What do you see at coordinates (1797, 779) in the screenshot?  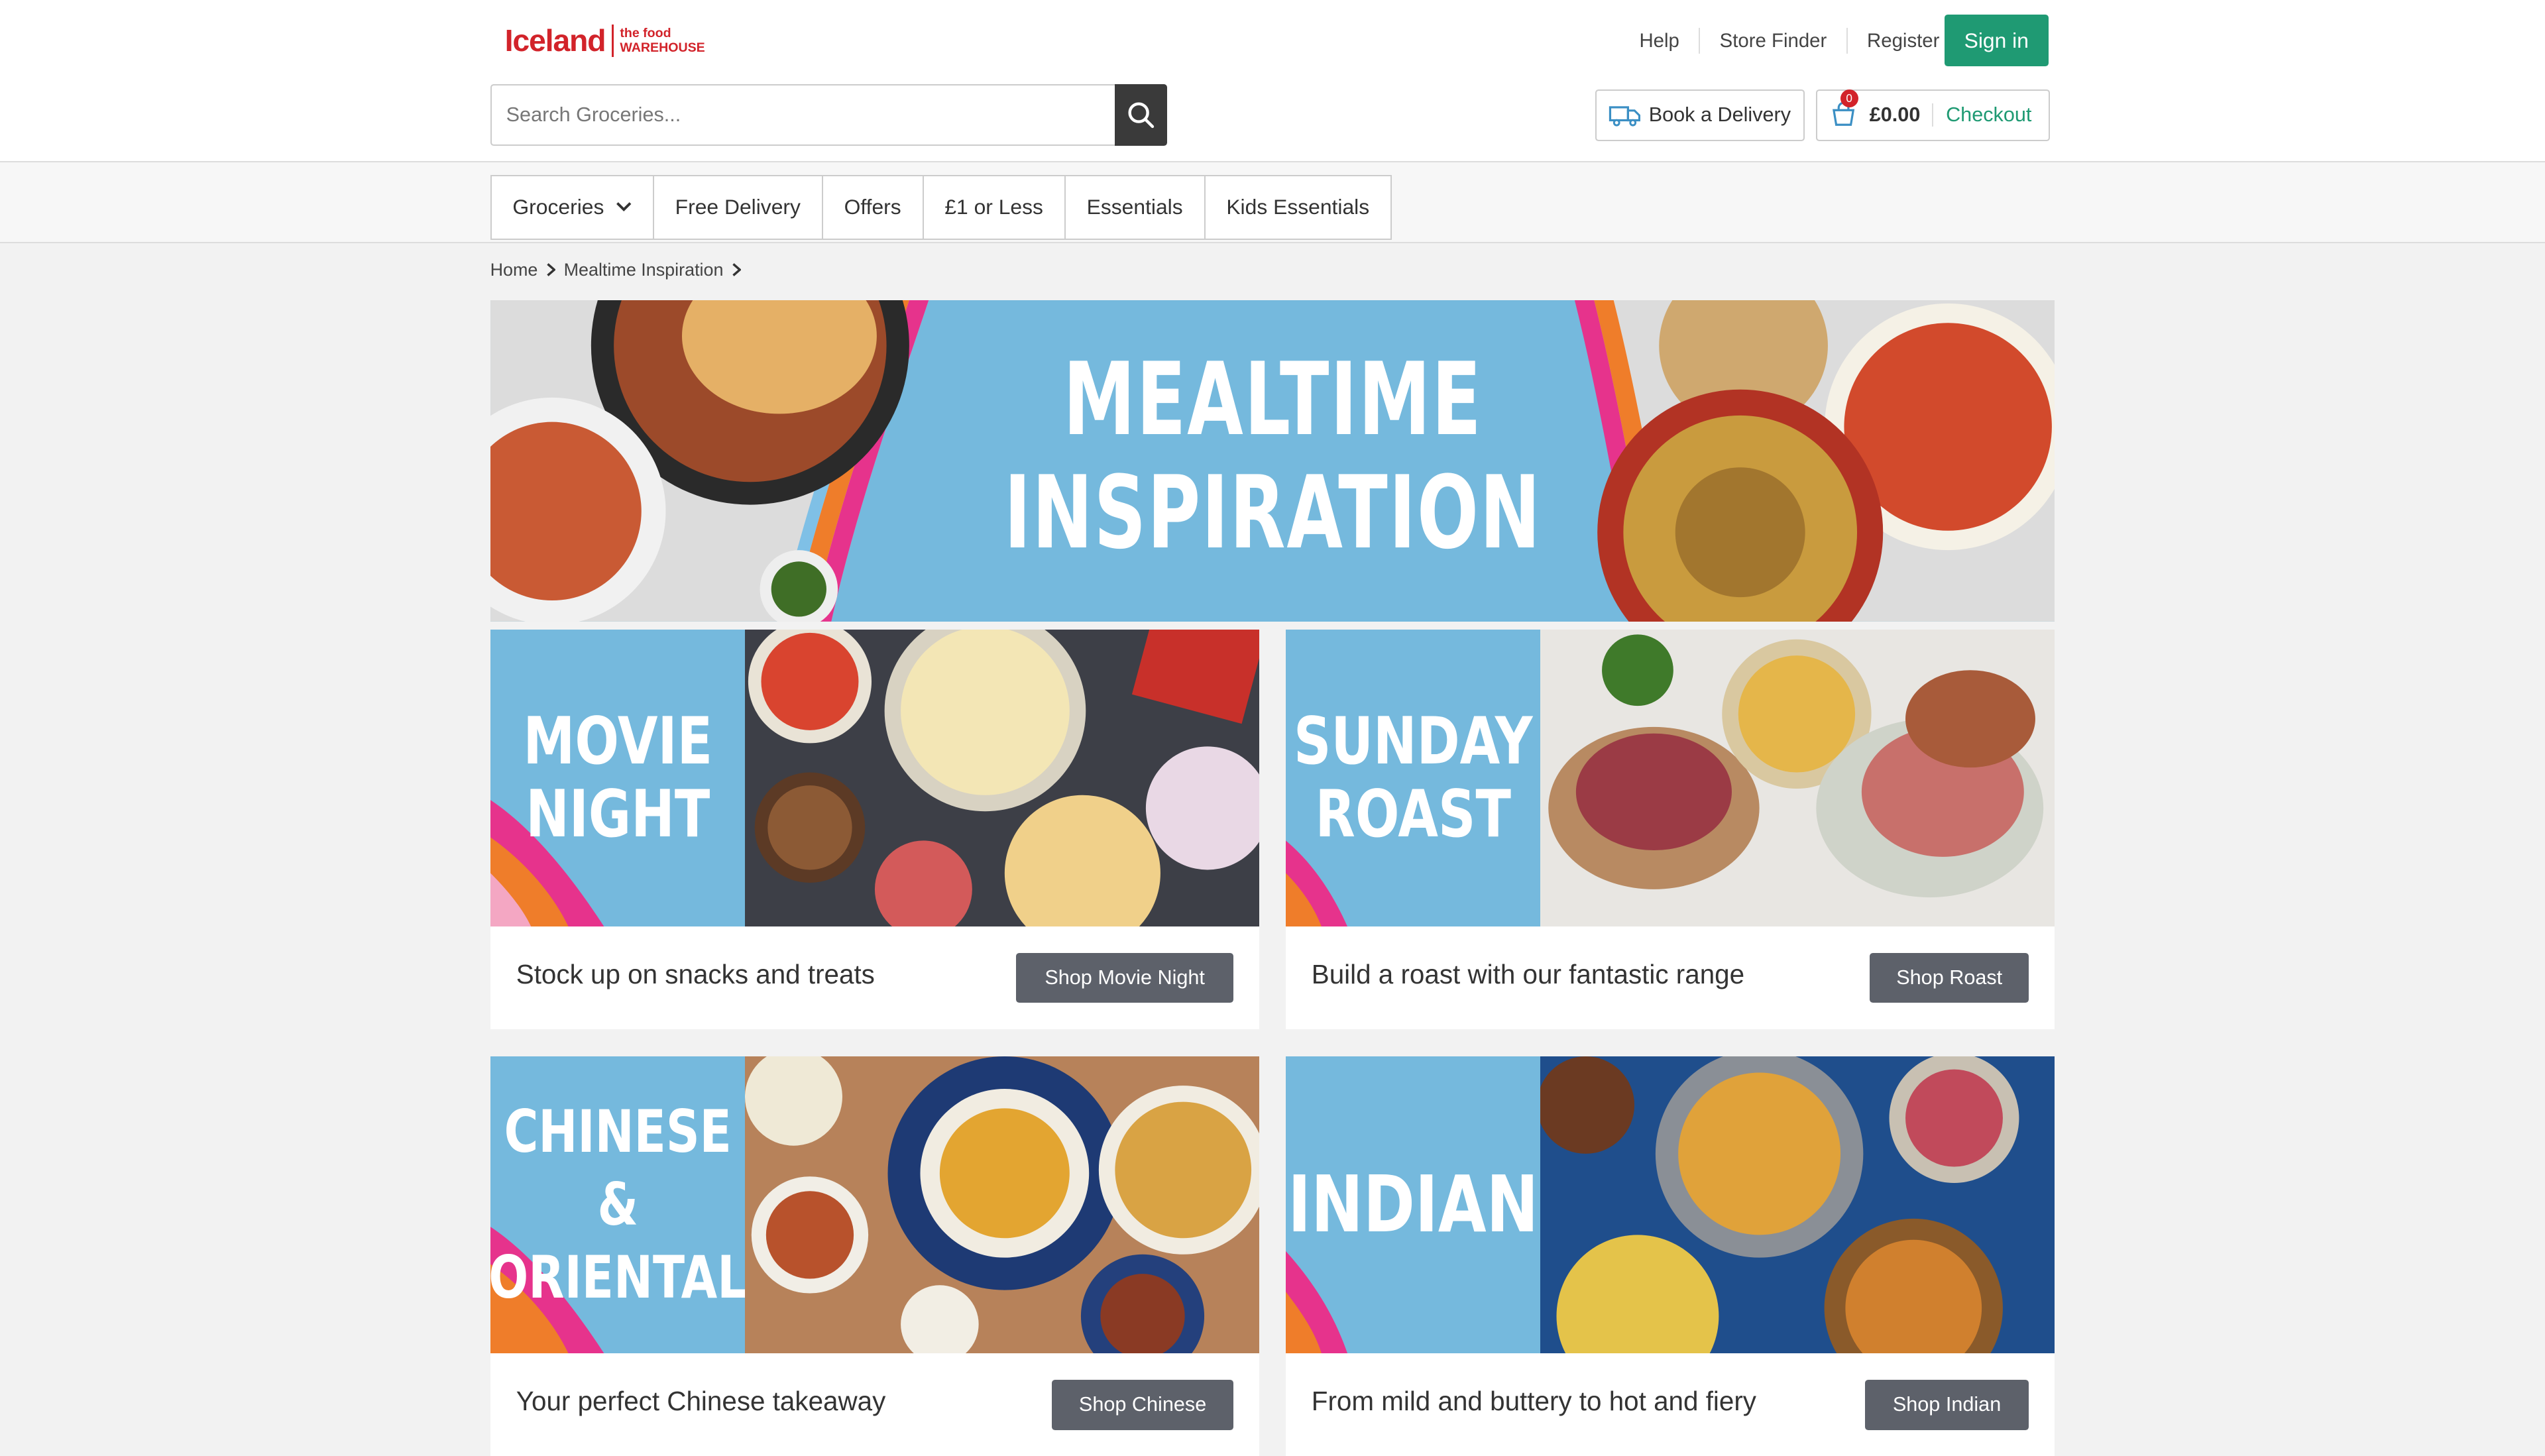 I see `sunday-roast-photo` at bounding box center [1797, 779].